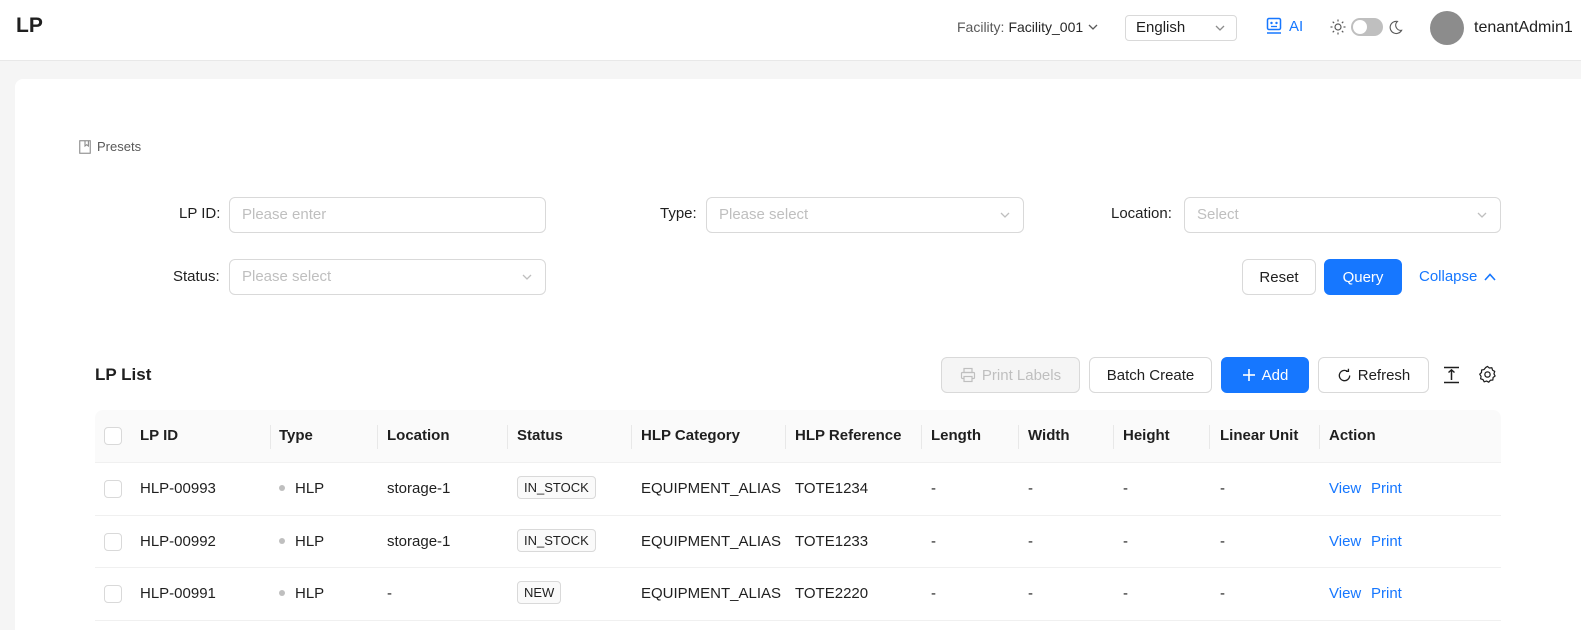 This screenshot has height=630, width=1581. I want to click on printer-icon, so click(967, 375).